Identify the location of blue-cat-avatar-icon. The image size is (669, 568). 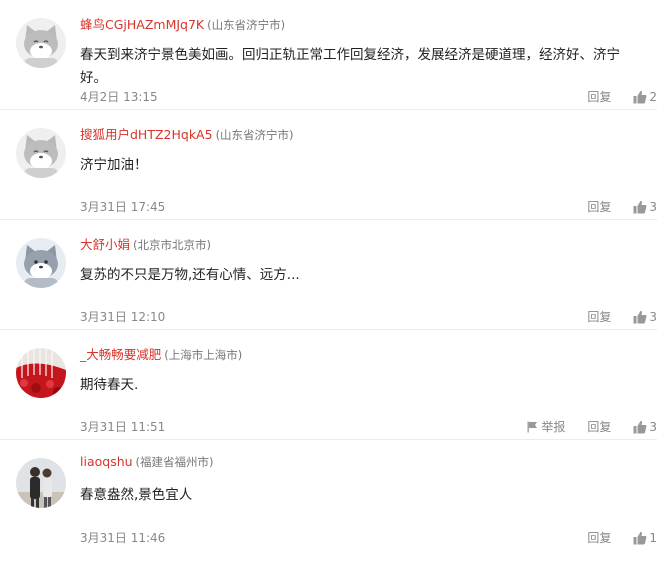
(41, 263).